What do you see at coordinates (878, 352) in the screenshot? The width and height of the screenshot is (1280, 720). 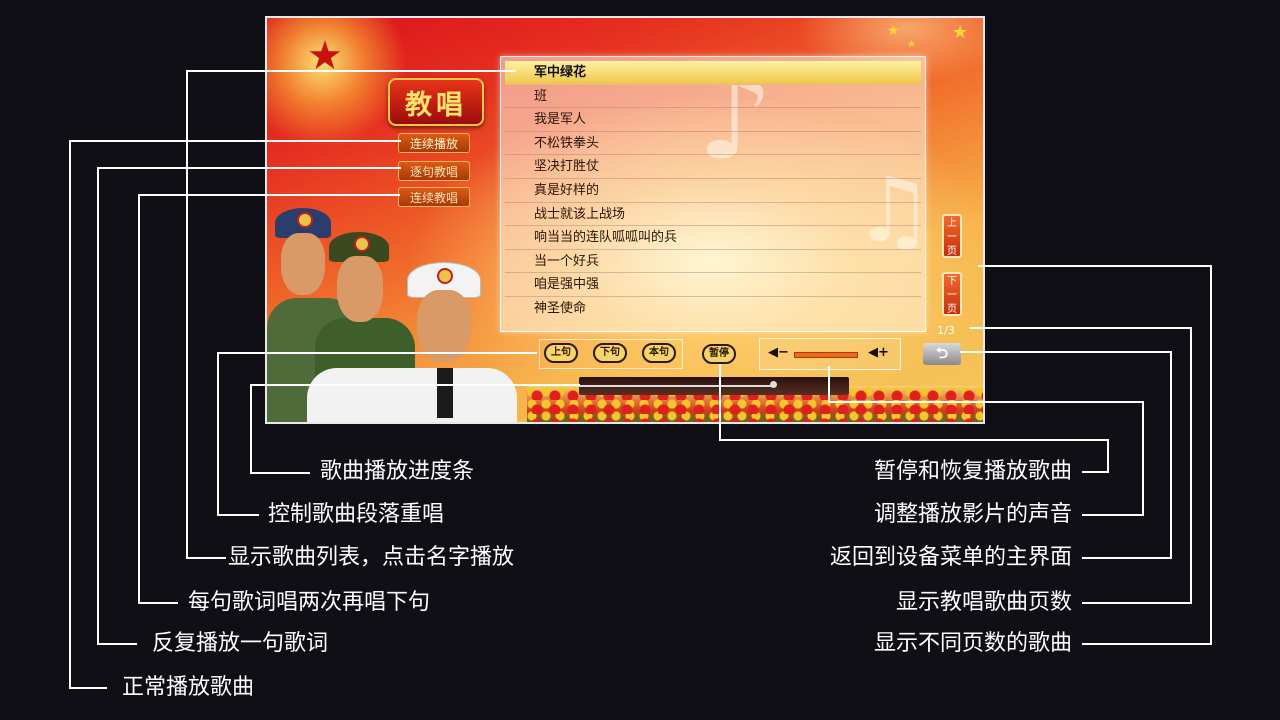 I see `volume-up-icon: ◀+` at bounding box center [878, 352].